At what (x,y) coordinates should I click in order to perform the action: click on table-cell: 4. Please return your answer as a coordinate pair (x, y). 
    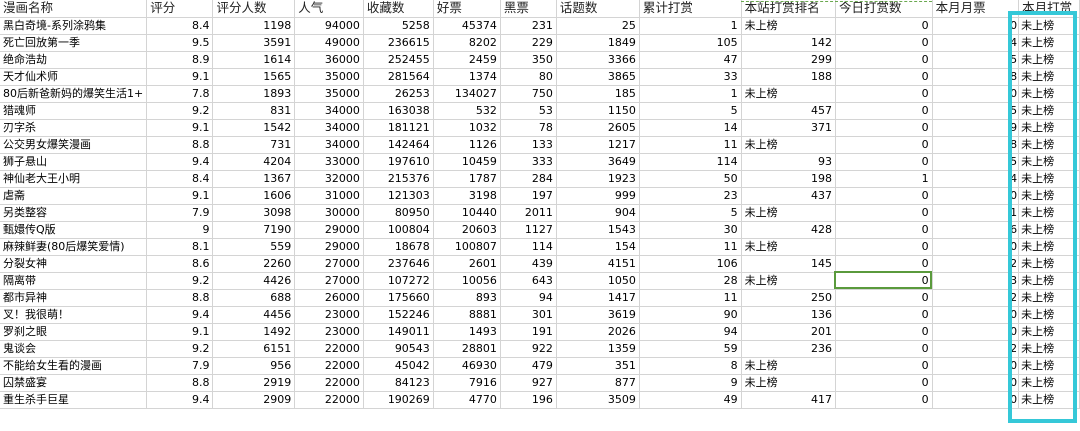
    Looking at the image, I should click on (976, 43).